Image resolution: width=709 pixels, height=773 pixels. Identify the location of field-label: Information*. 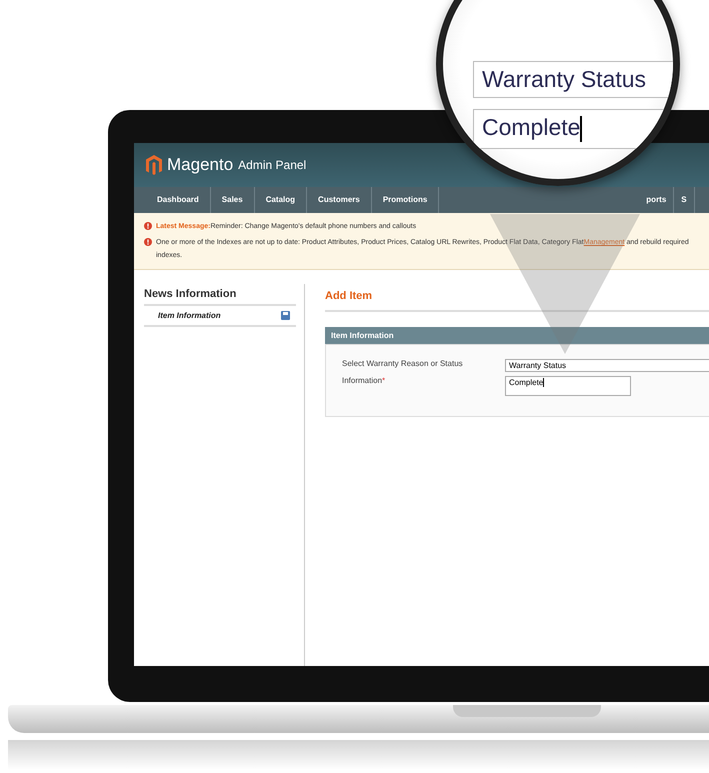
(364, 380).